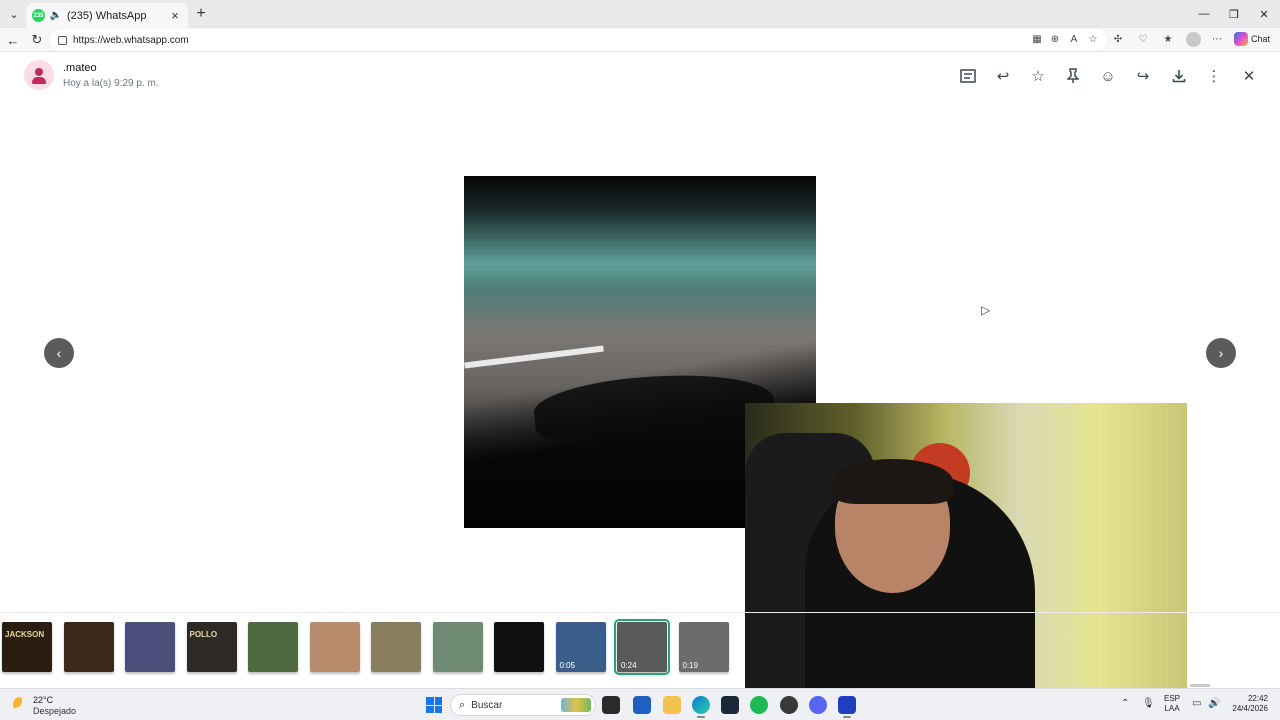 Image resolution: width=1280 pixels, height=720 pixels. Describe the element at coordinates (1196, 703) in the screenshot. I see `network-icon: ▭` at that location.